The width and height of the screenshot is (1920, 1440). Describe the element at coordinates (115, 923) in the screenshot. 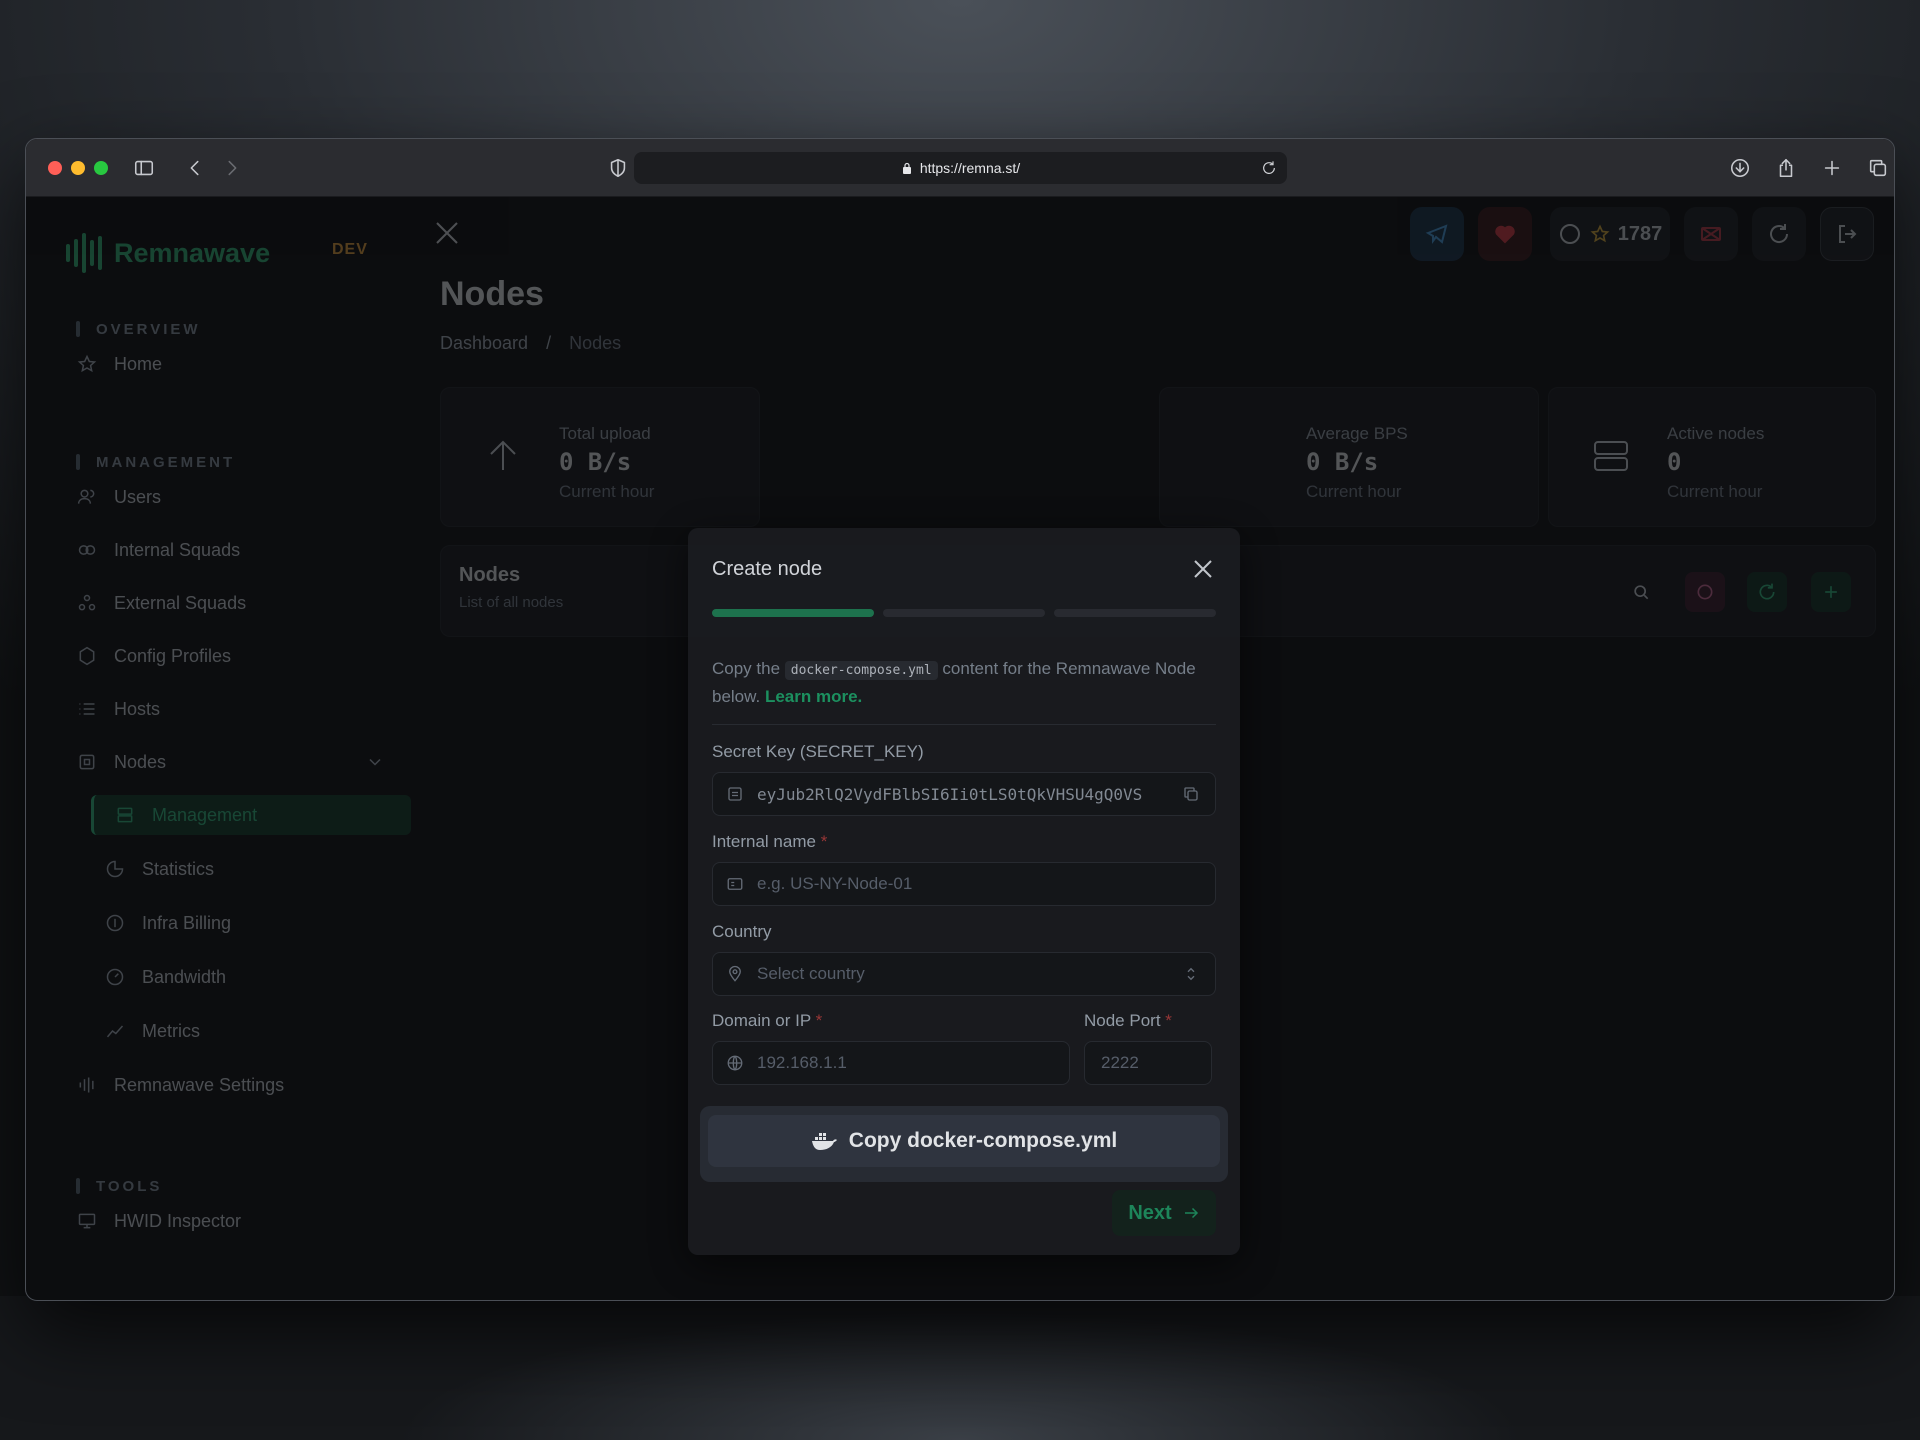

I see `billing-icon` at that location.